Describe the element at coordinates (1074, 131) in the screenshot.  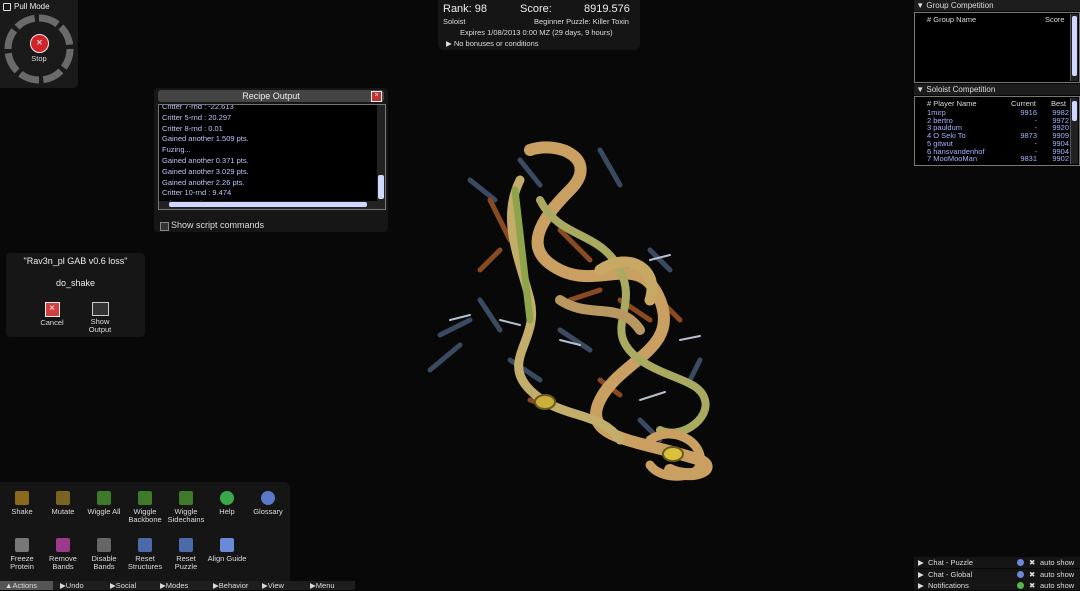
I see `soloist-list-scrollbar` at that location.